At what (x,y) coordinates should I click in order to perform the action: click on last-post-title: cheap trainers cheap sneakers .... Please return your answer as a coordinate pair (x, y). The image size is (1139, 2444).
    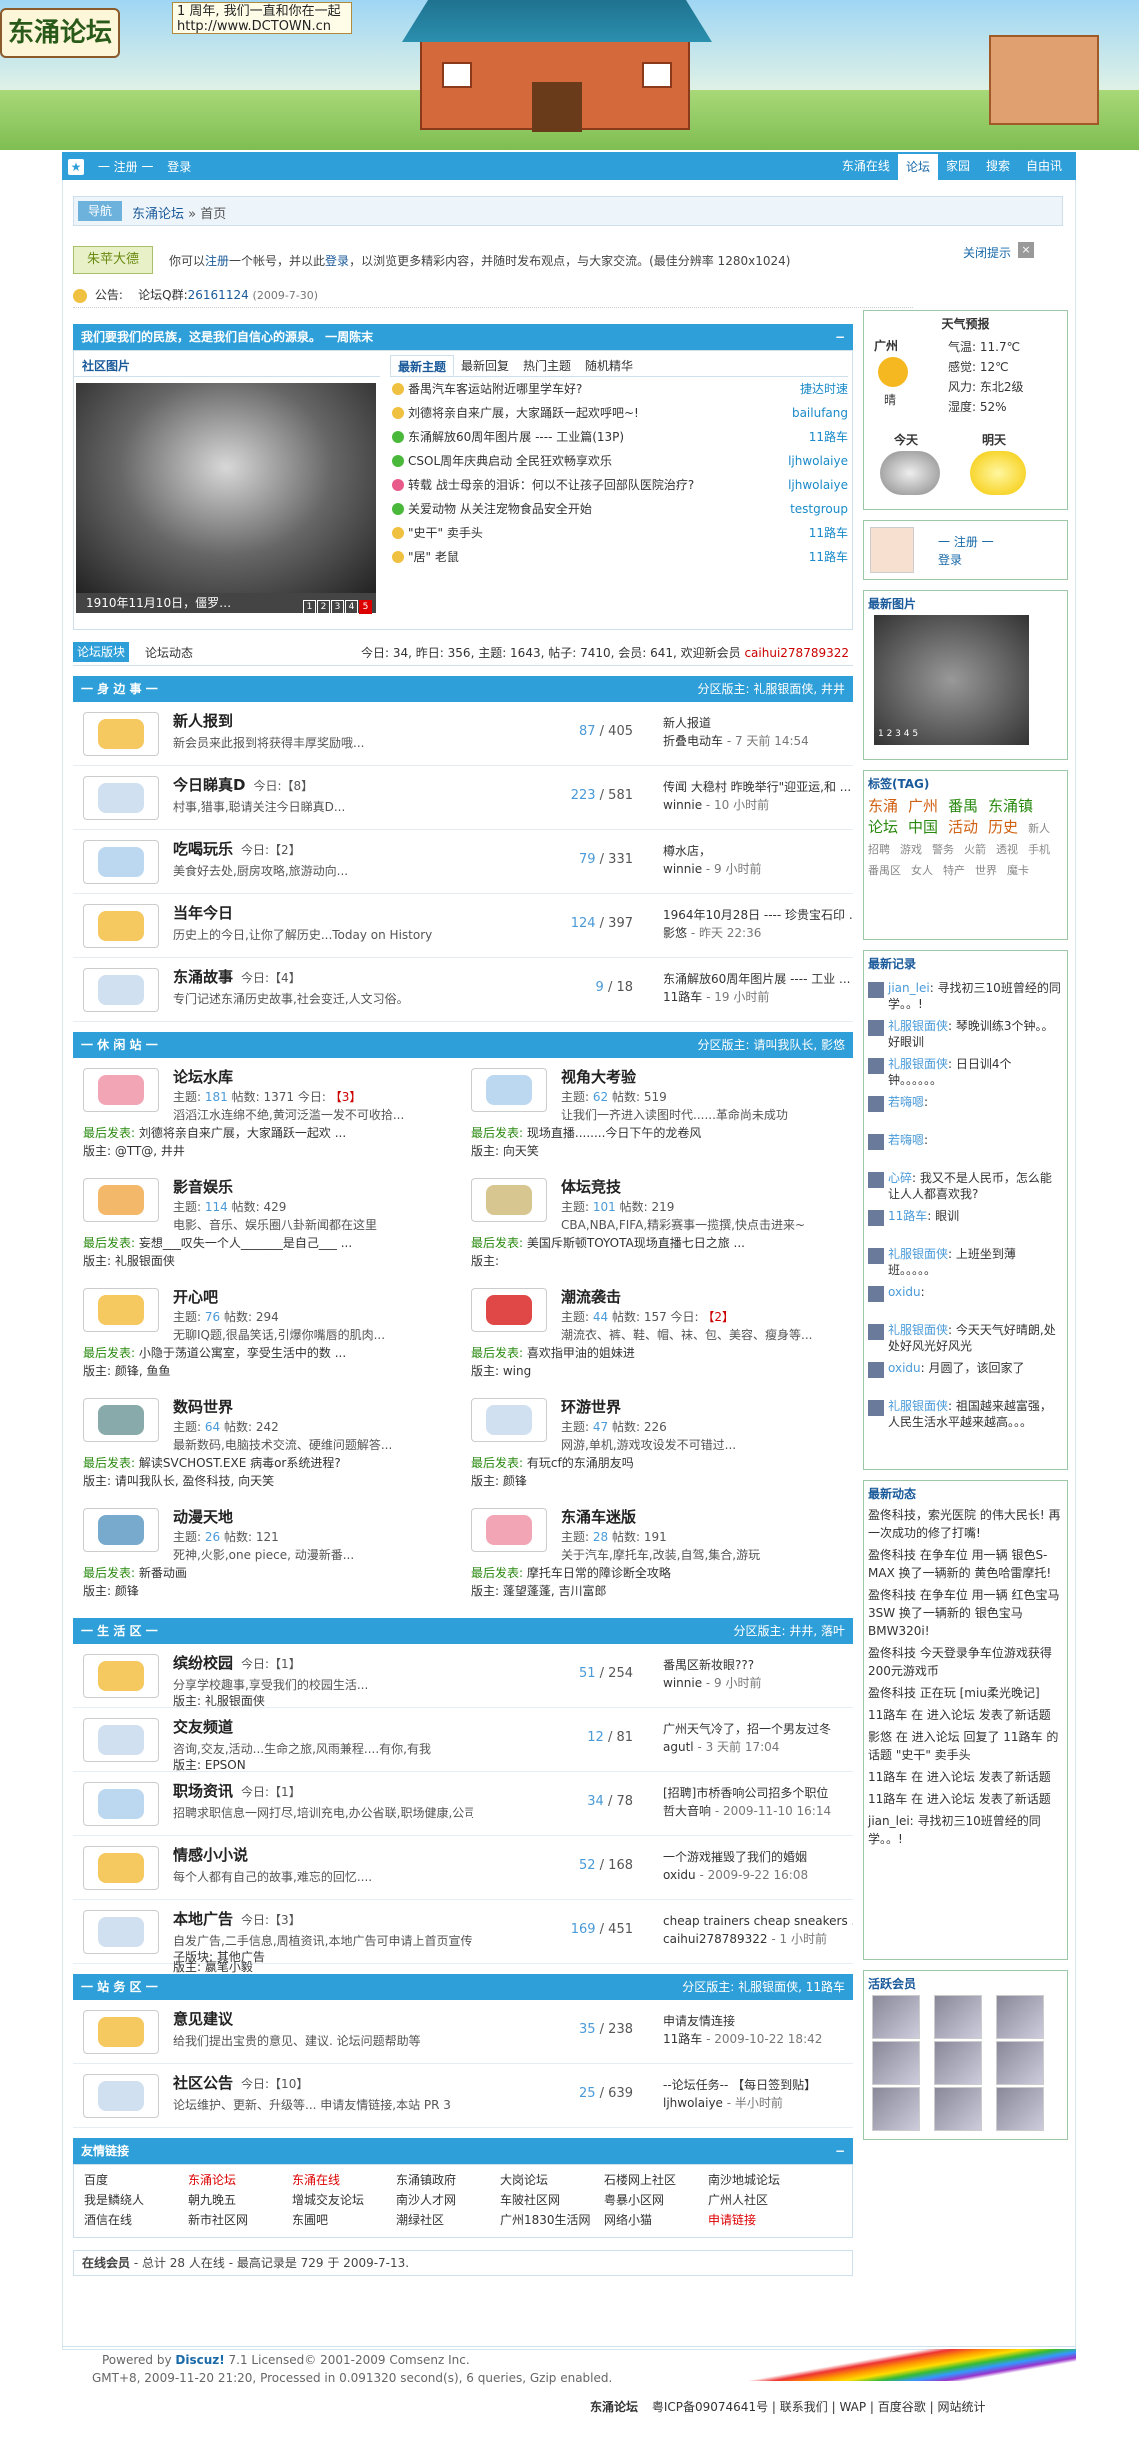
    Looking at the image, I should click on (758, 1921).